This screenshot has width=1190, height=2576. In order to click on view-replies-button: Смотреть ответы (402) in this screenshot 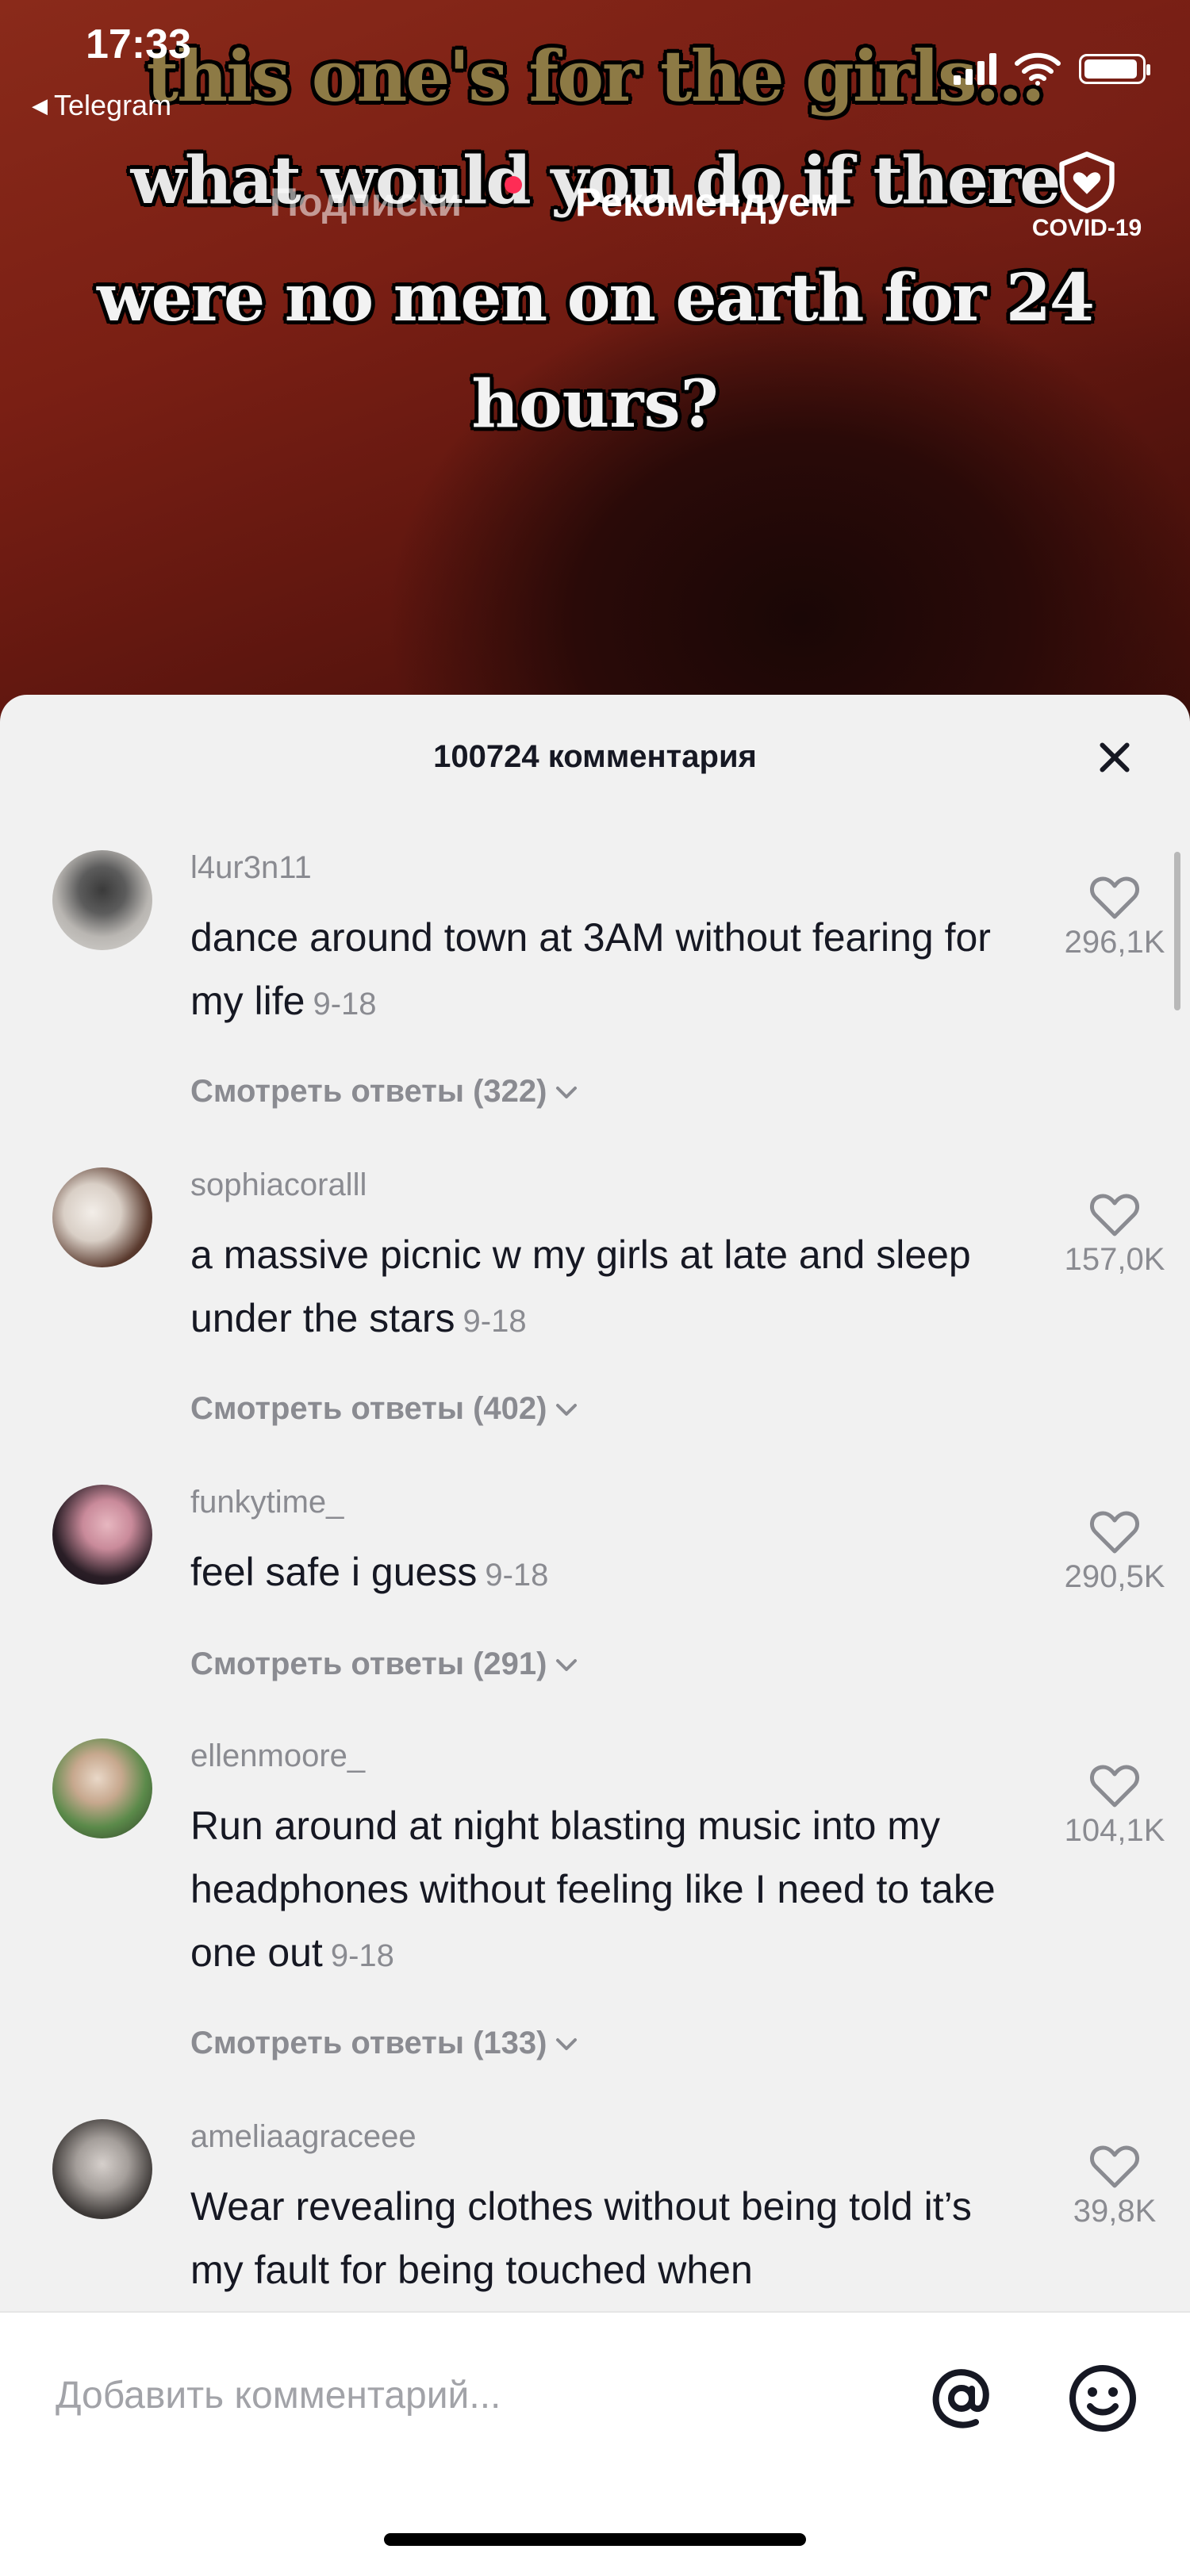, I will do `click(384, 1409)`.